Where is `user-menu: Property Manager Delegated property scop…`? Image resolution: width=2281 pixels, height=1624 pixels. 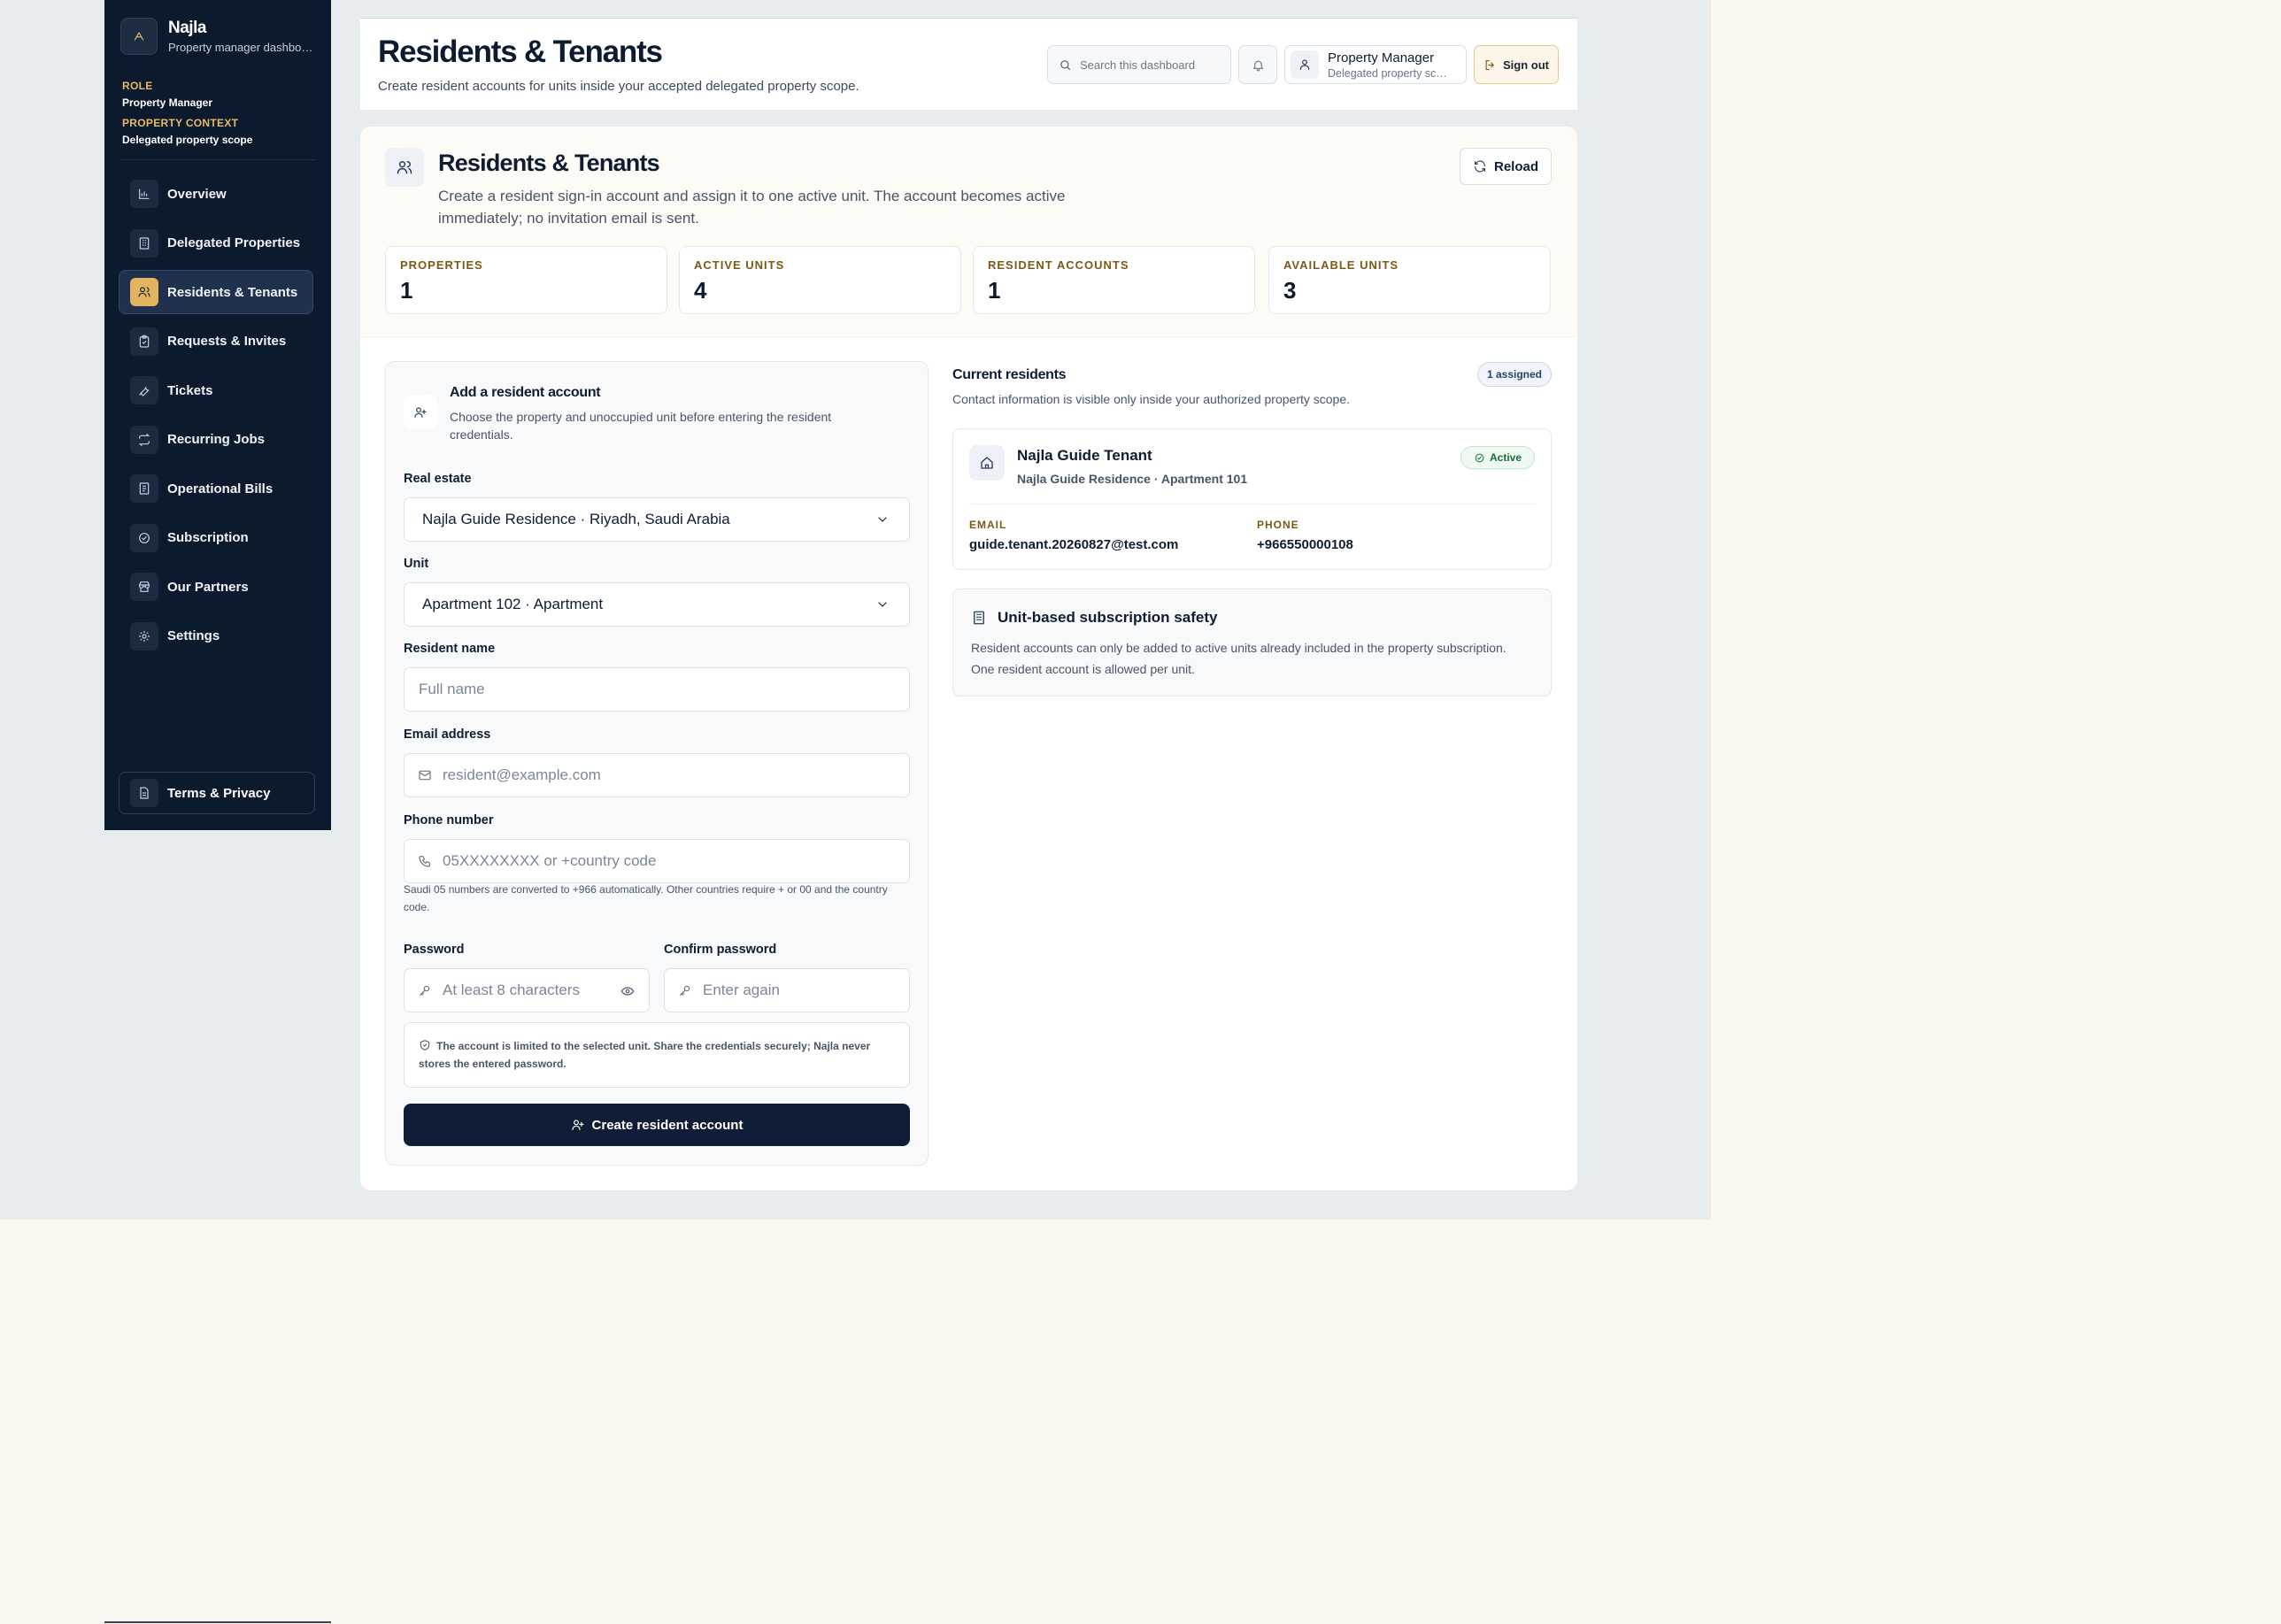
user-menu: Property Manager Delegated property scop… is located at coordinates (1375, 64).